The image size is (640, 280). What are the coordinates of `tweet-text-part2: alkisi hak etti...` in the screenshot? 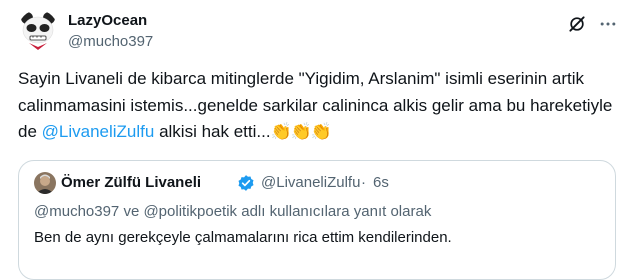 It's located at (212, 131).